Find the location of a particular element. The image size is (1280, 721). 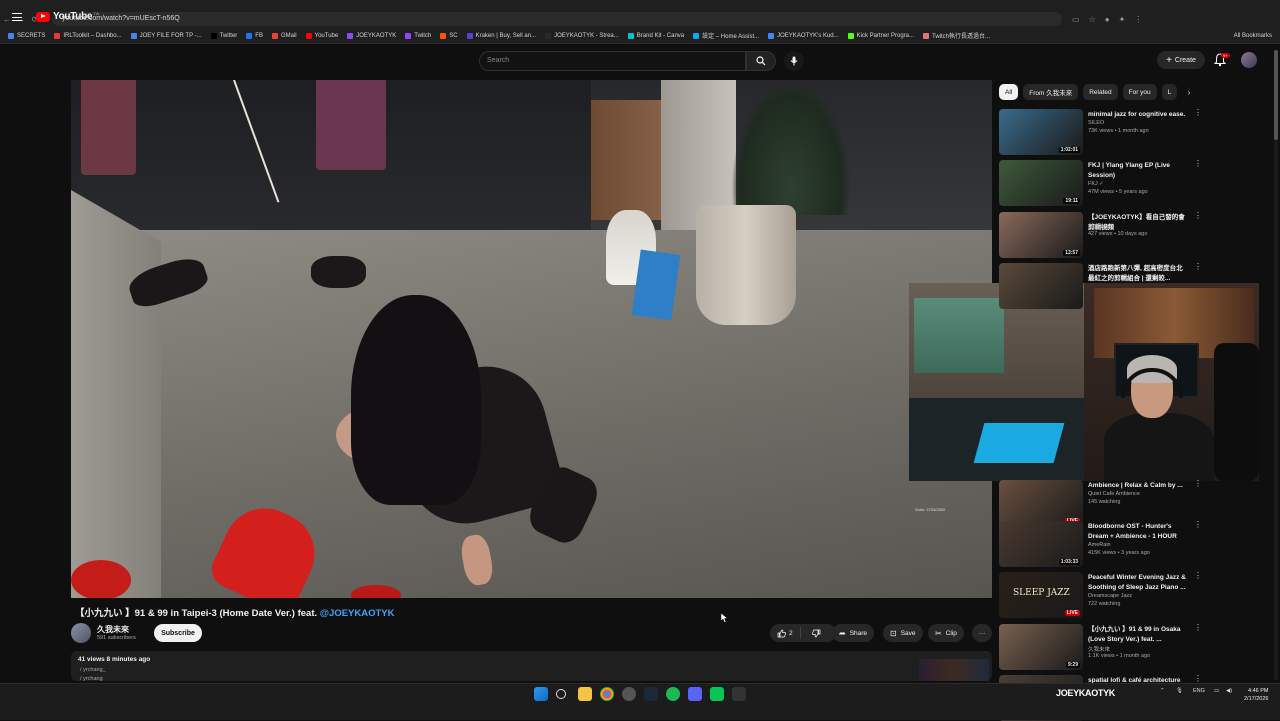

recommendation-channel: AmeRain is located at coordinates (1099, 545).